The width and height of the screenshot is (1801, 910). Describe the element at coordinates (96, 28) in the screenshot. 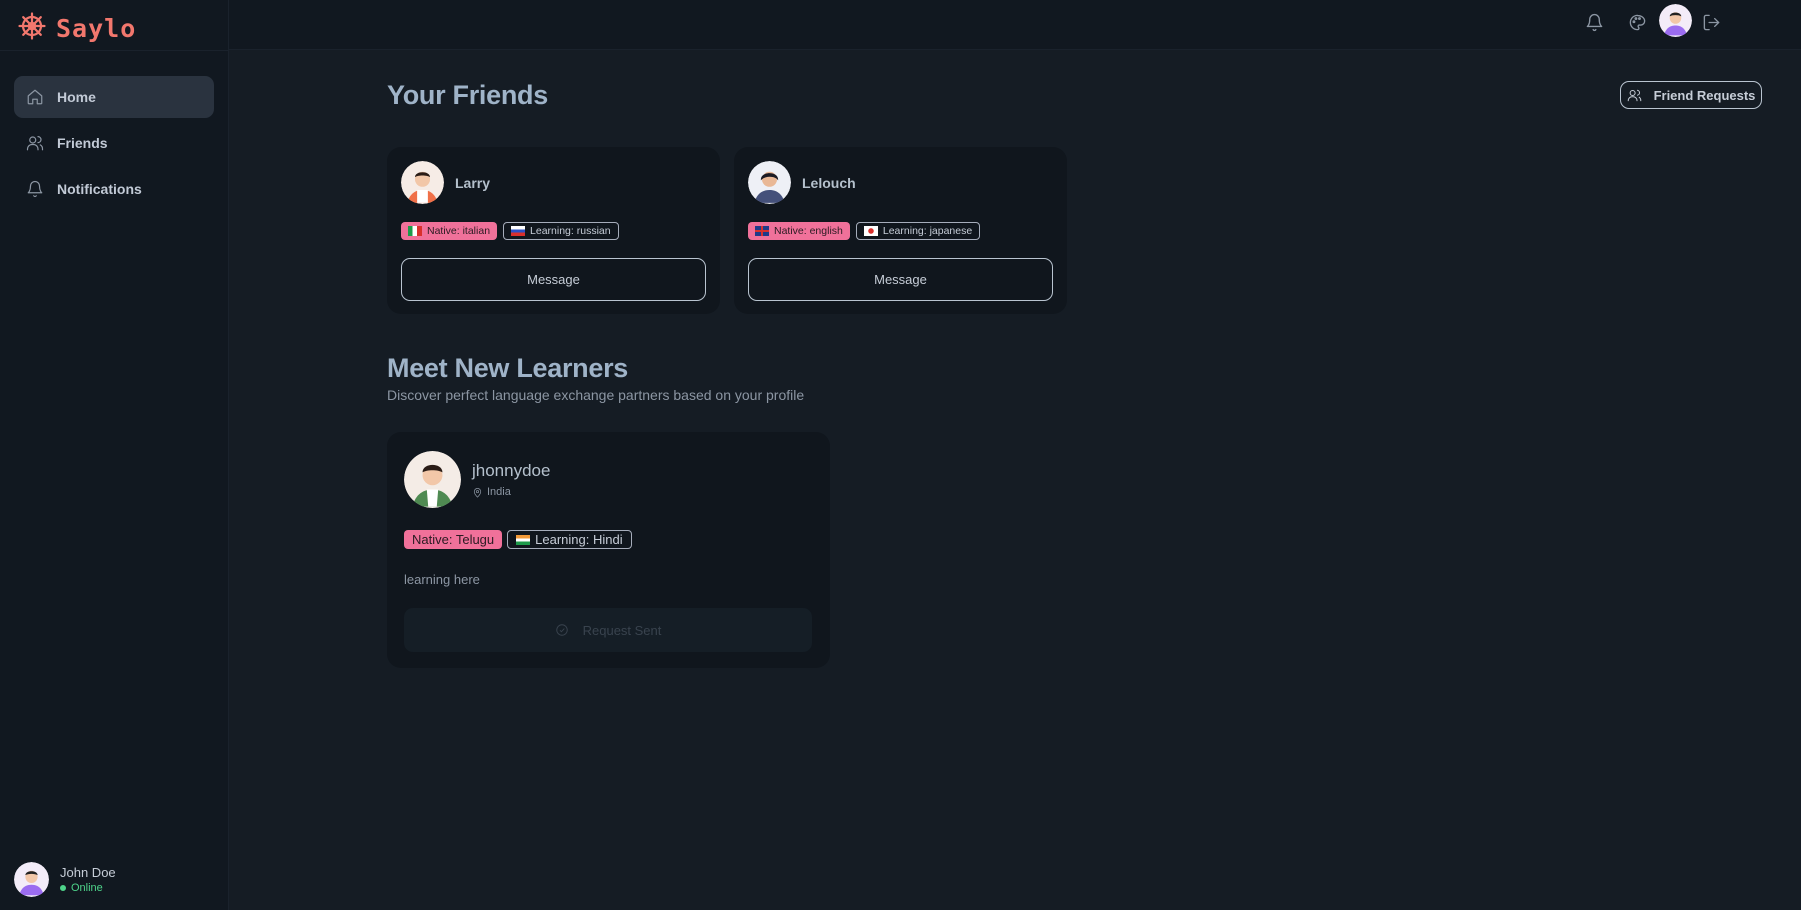

I see `app-name: Saylo` at that location.